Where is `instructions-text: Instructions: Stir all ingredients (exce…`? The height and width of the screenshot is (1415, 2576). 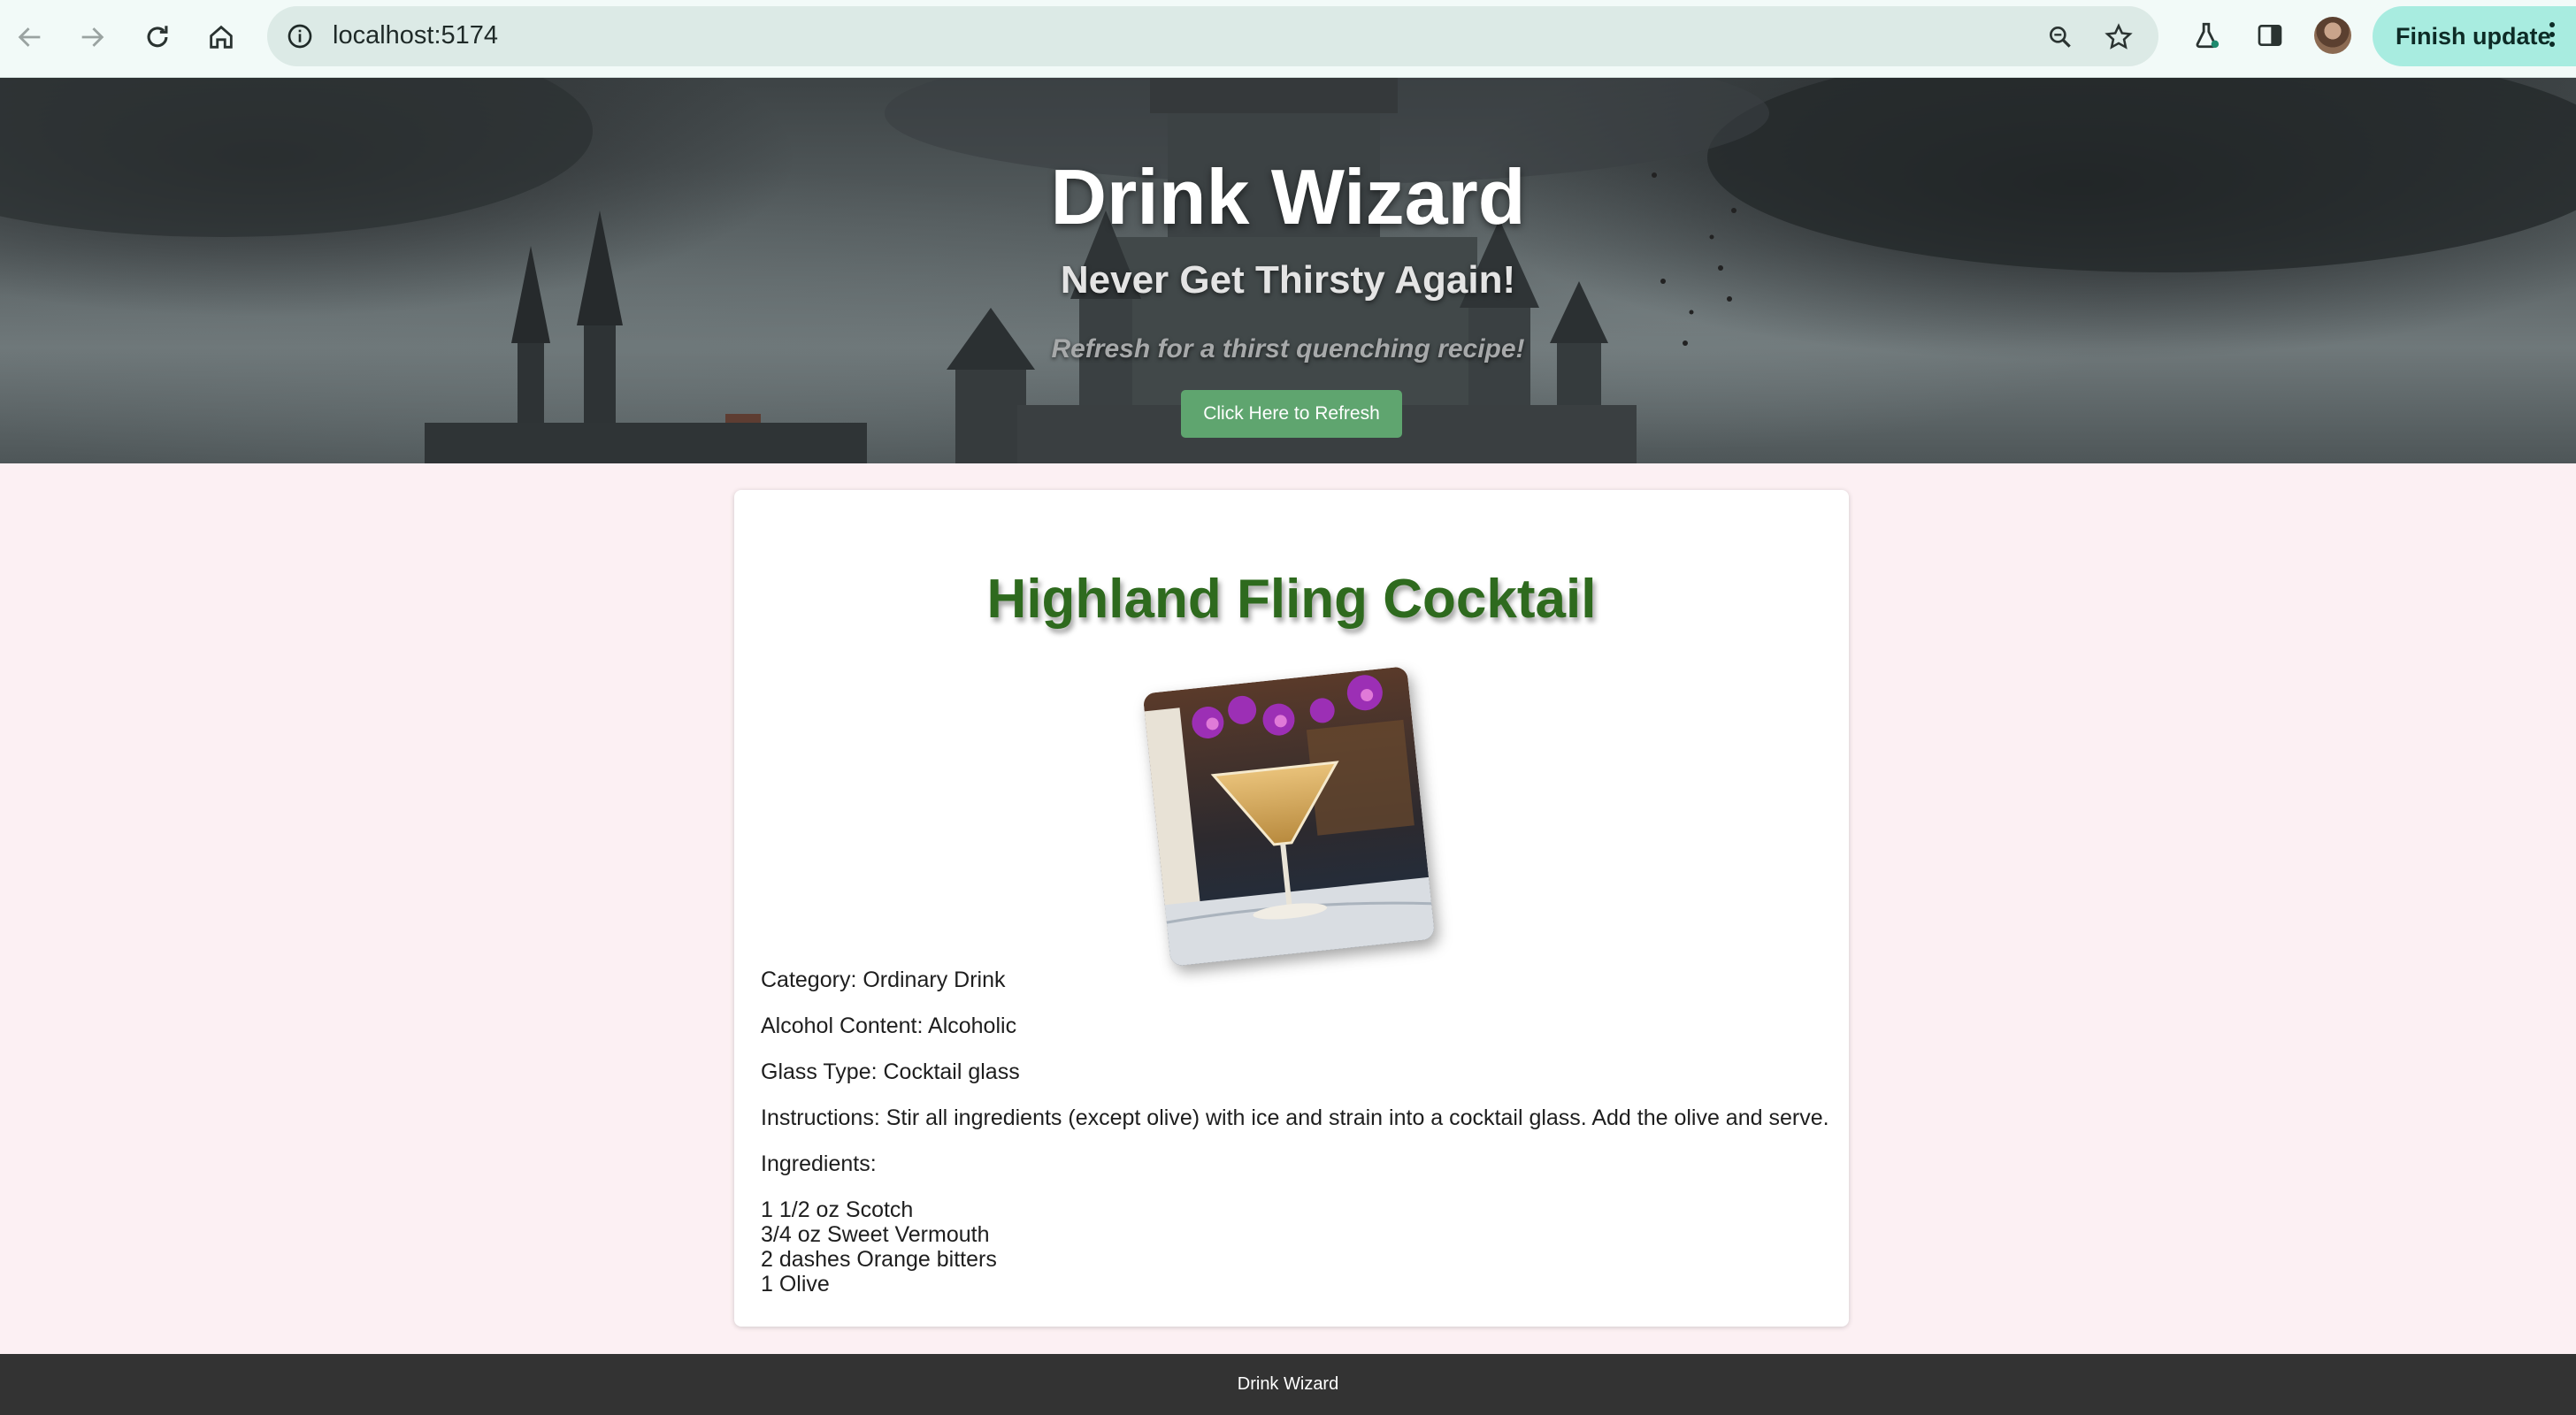
instructions-text: Instructions: Stir all ingredients (exce… is located at coordinates (1295, 1118).